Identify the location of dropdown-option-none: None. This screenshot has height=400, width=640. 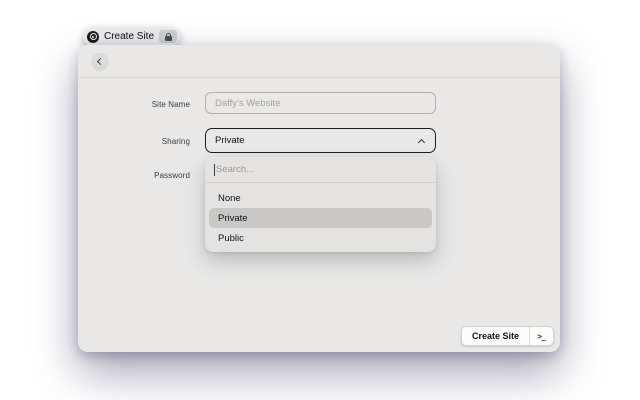
(320, 198).